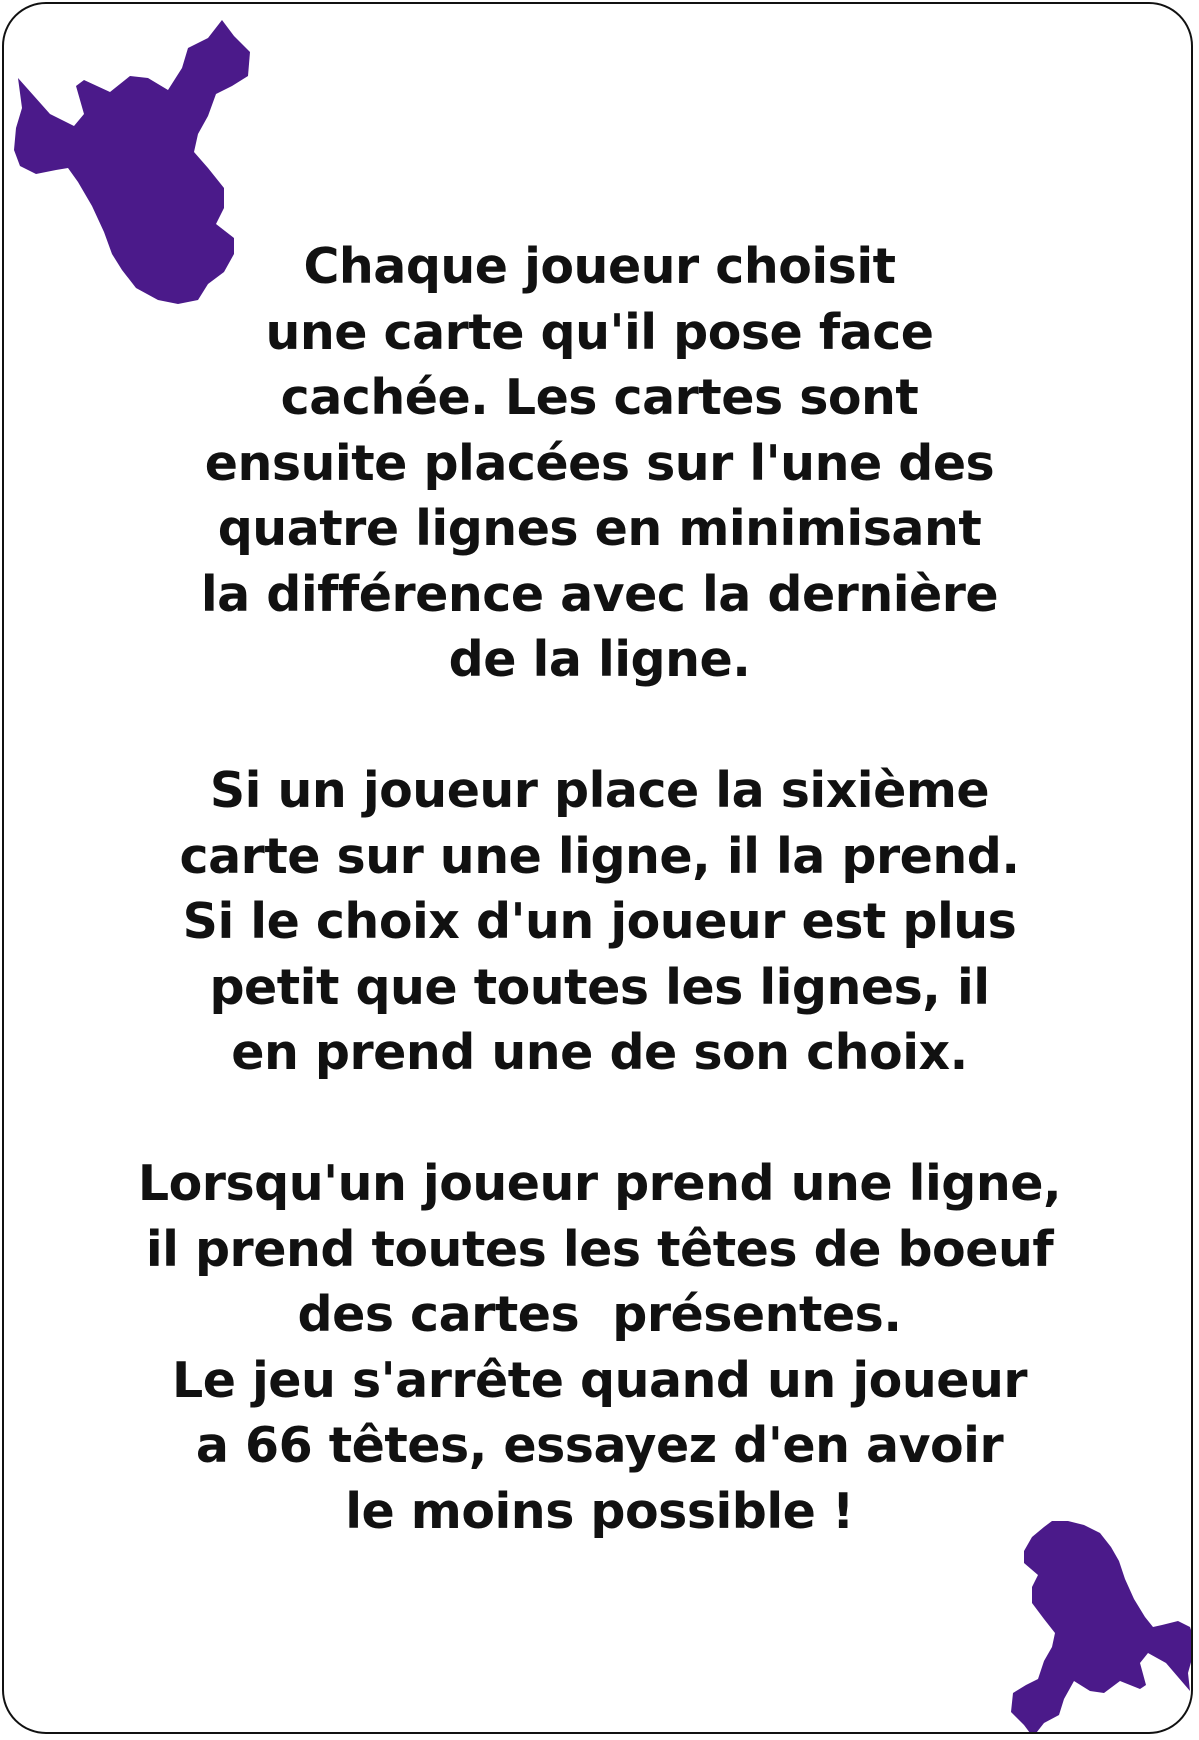  I want to click on rules-line: quatre lignes en minimisant, so click(599, 528).